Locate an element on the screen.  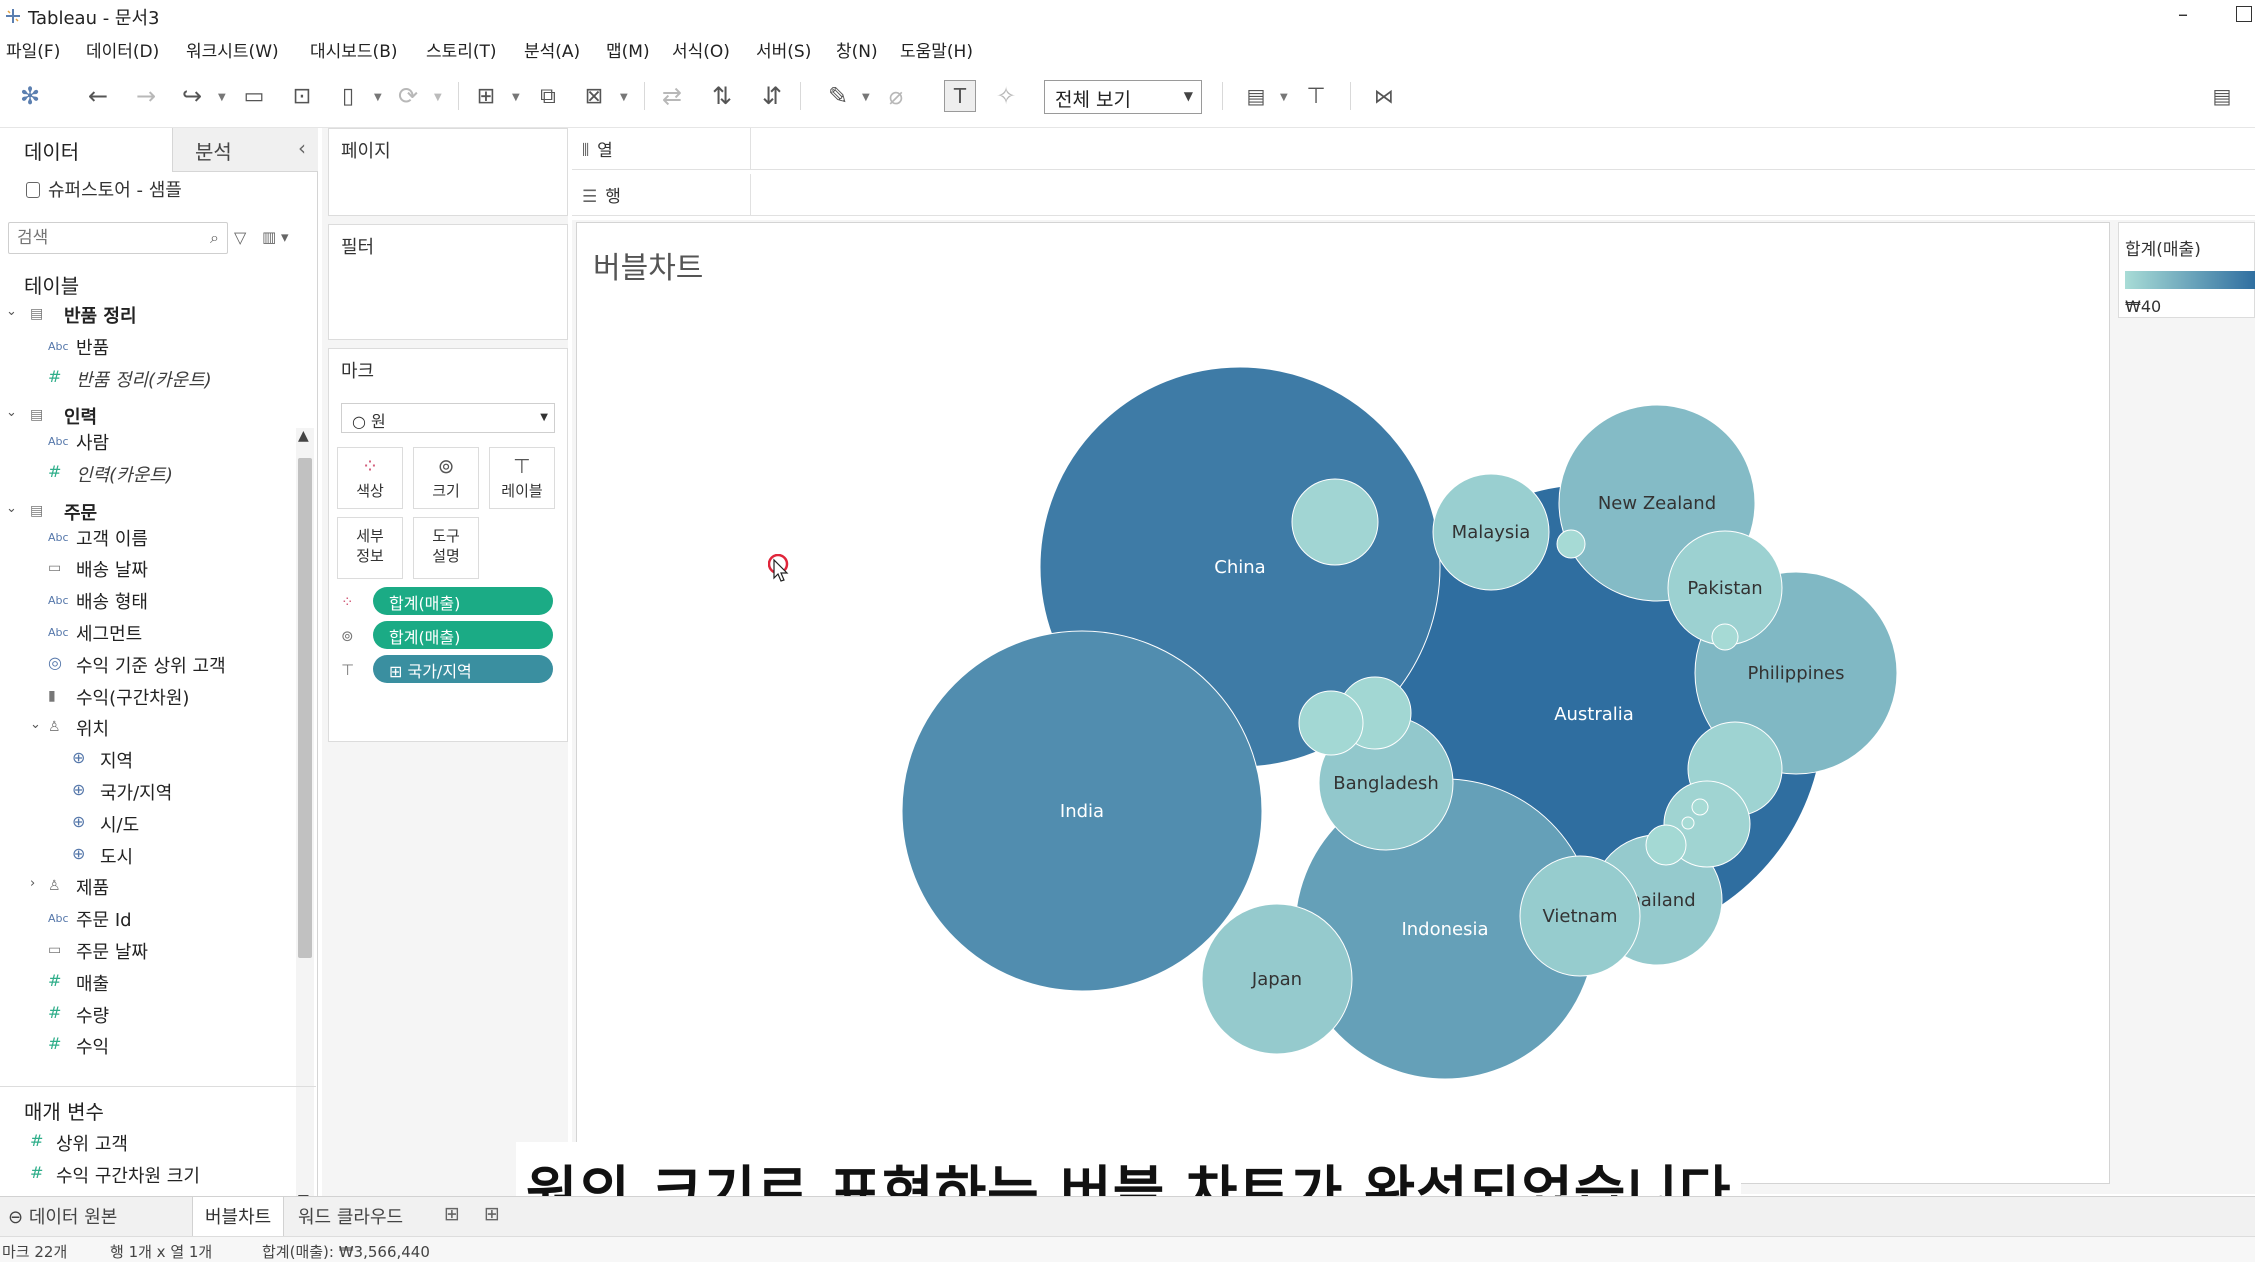
field-item: # 반품 정리(카운트) is located at coordinates (148, 379).